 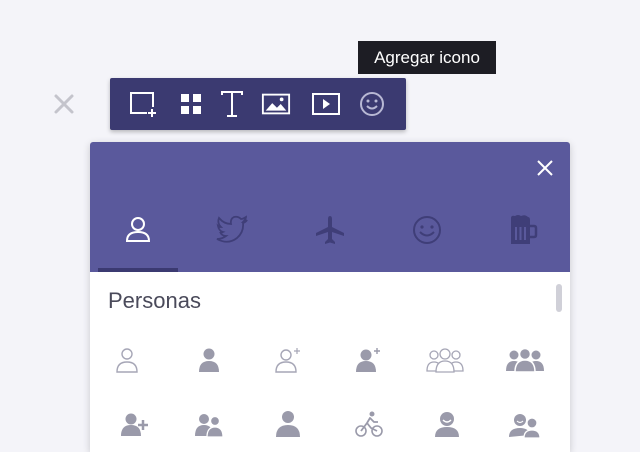 I want to click on add-frame-button, so click(x=143, y=104).